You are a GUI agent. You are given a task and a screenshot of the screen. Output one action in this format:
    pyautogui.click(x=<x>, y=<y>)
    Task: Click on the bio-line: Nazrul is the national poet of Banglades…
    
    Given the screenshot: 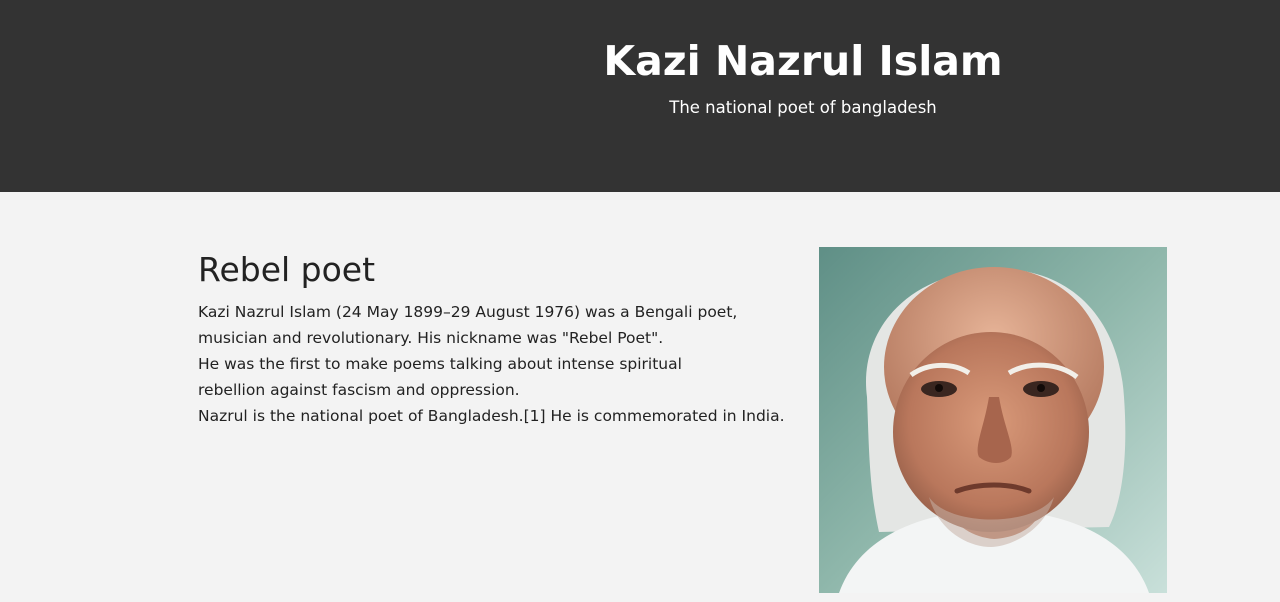 What is the action you would take?
    pyautogui.click(x=491, y=416)
    